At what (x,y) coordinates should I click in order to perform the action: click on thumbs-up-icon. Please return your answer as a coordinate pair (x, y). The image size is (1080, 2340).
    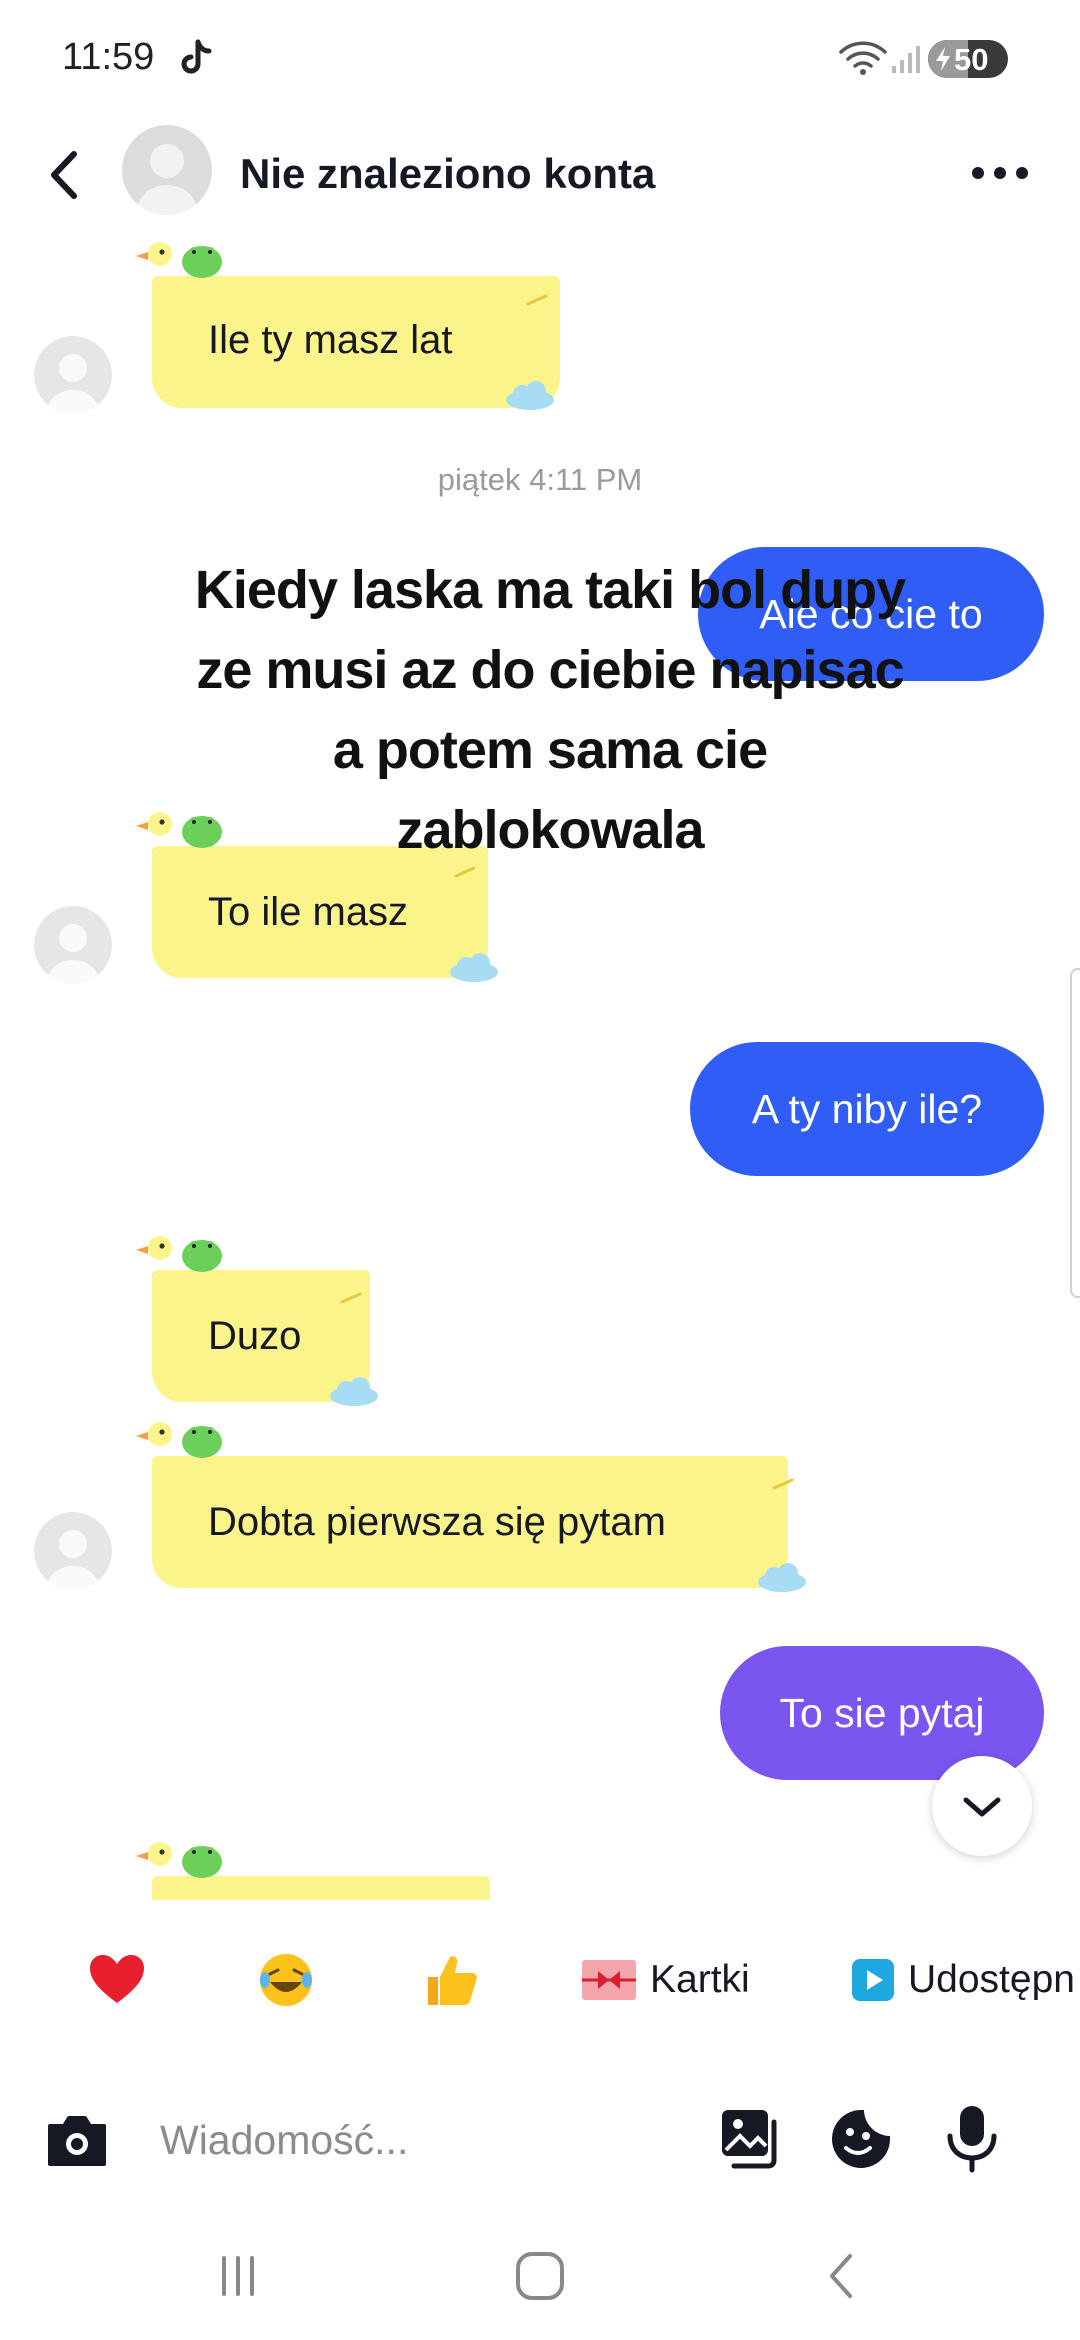
    Looking at the image, I should click on (452, 1980).